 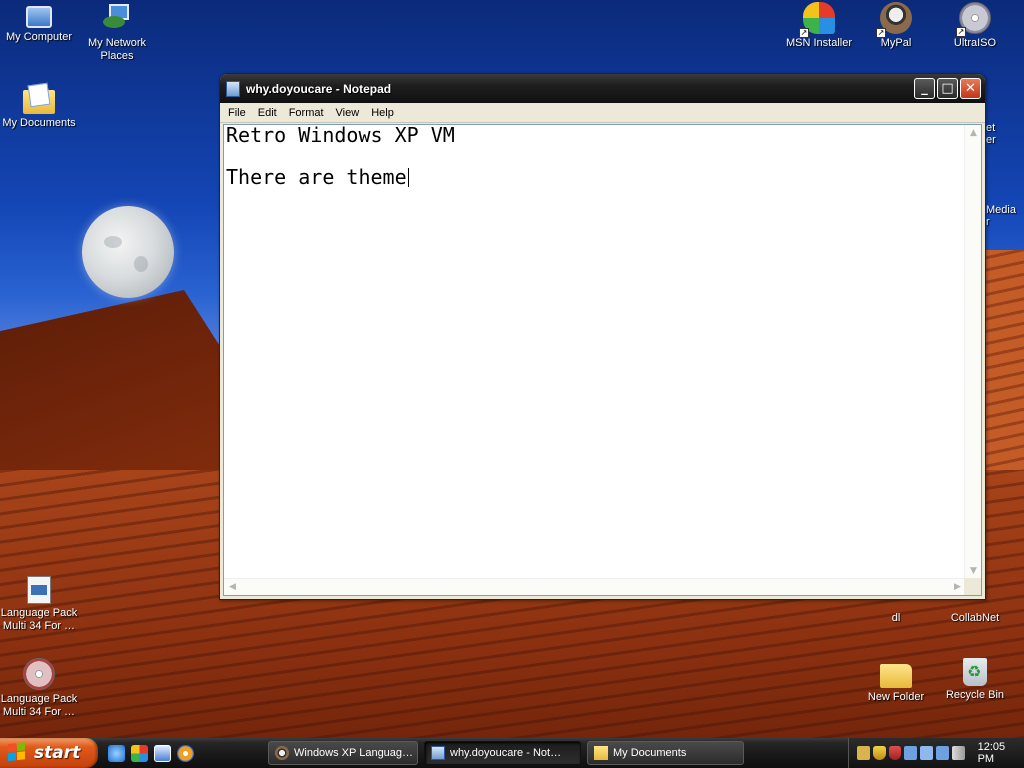 What do you see at coordinates (237, 113) in the screenshot?
I see `menu-file: File` at bounding box center [237, 113].